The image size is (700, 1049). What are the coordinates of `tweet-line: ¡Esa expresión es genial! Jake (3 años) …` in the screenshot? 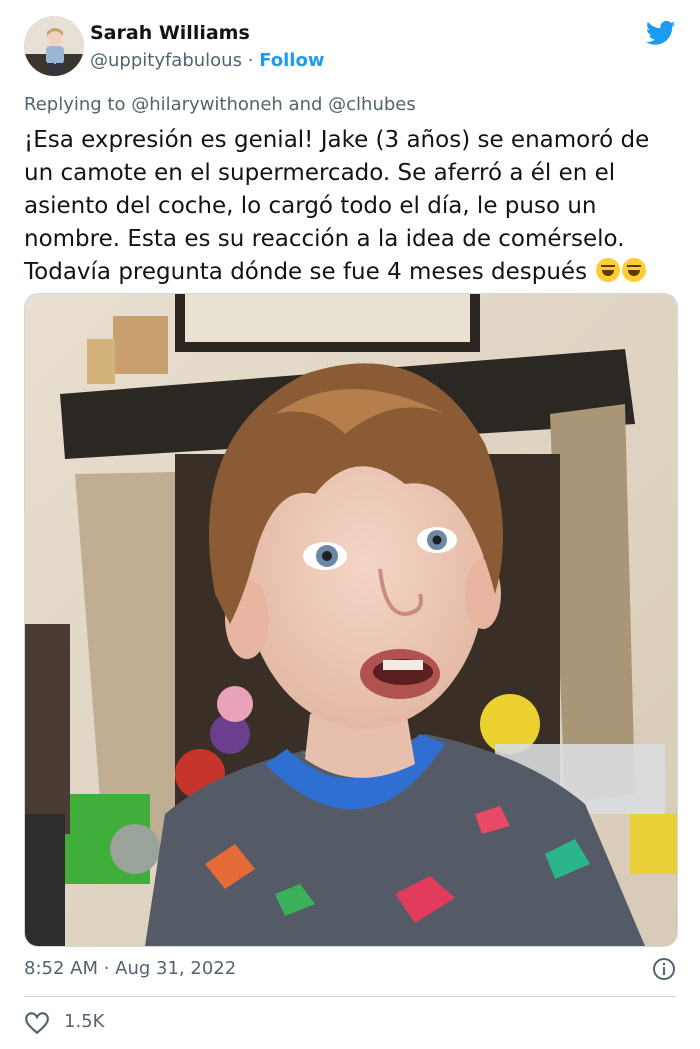 It's located at (337, 140).